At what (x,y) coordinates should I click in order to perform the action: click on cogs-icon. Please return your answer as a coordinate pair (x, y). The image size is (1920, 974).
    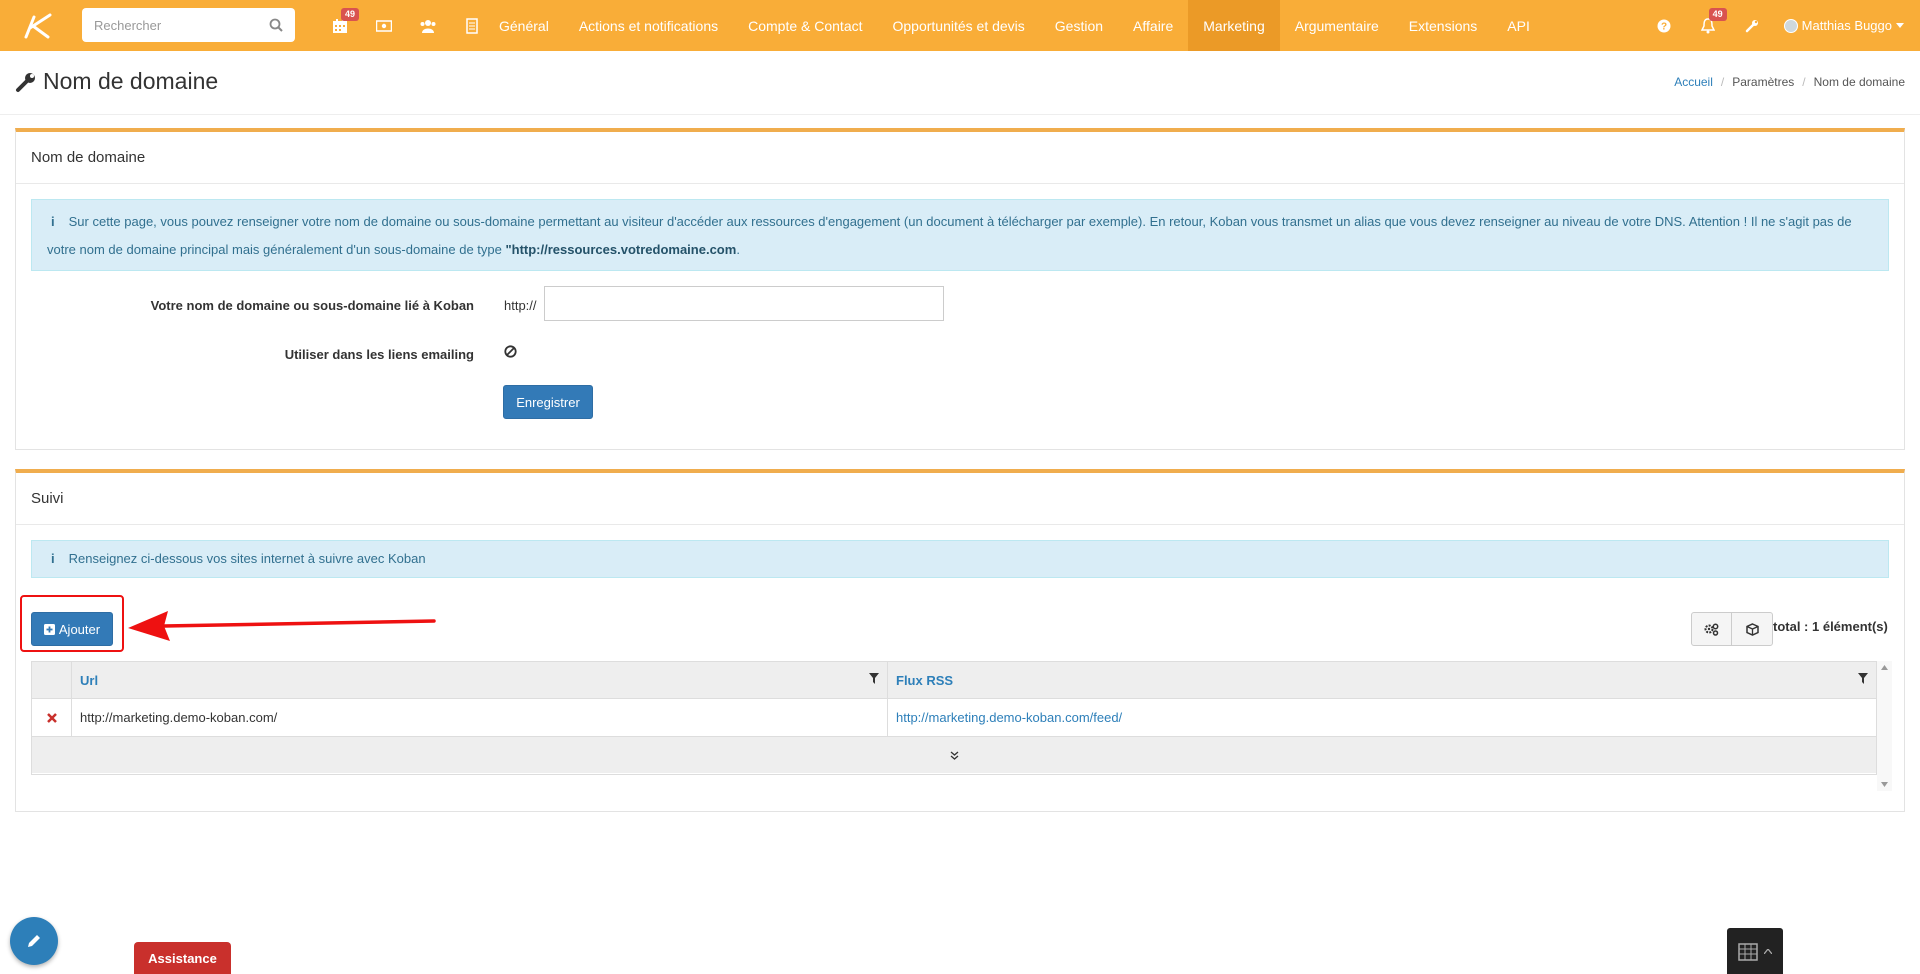
    Looking at the image, I should click on (1711, 629).